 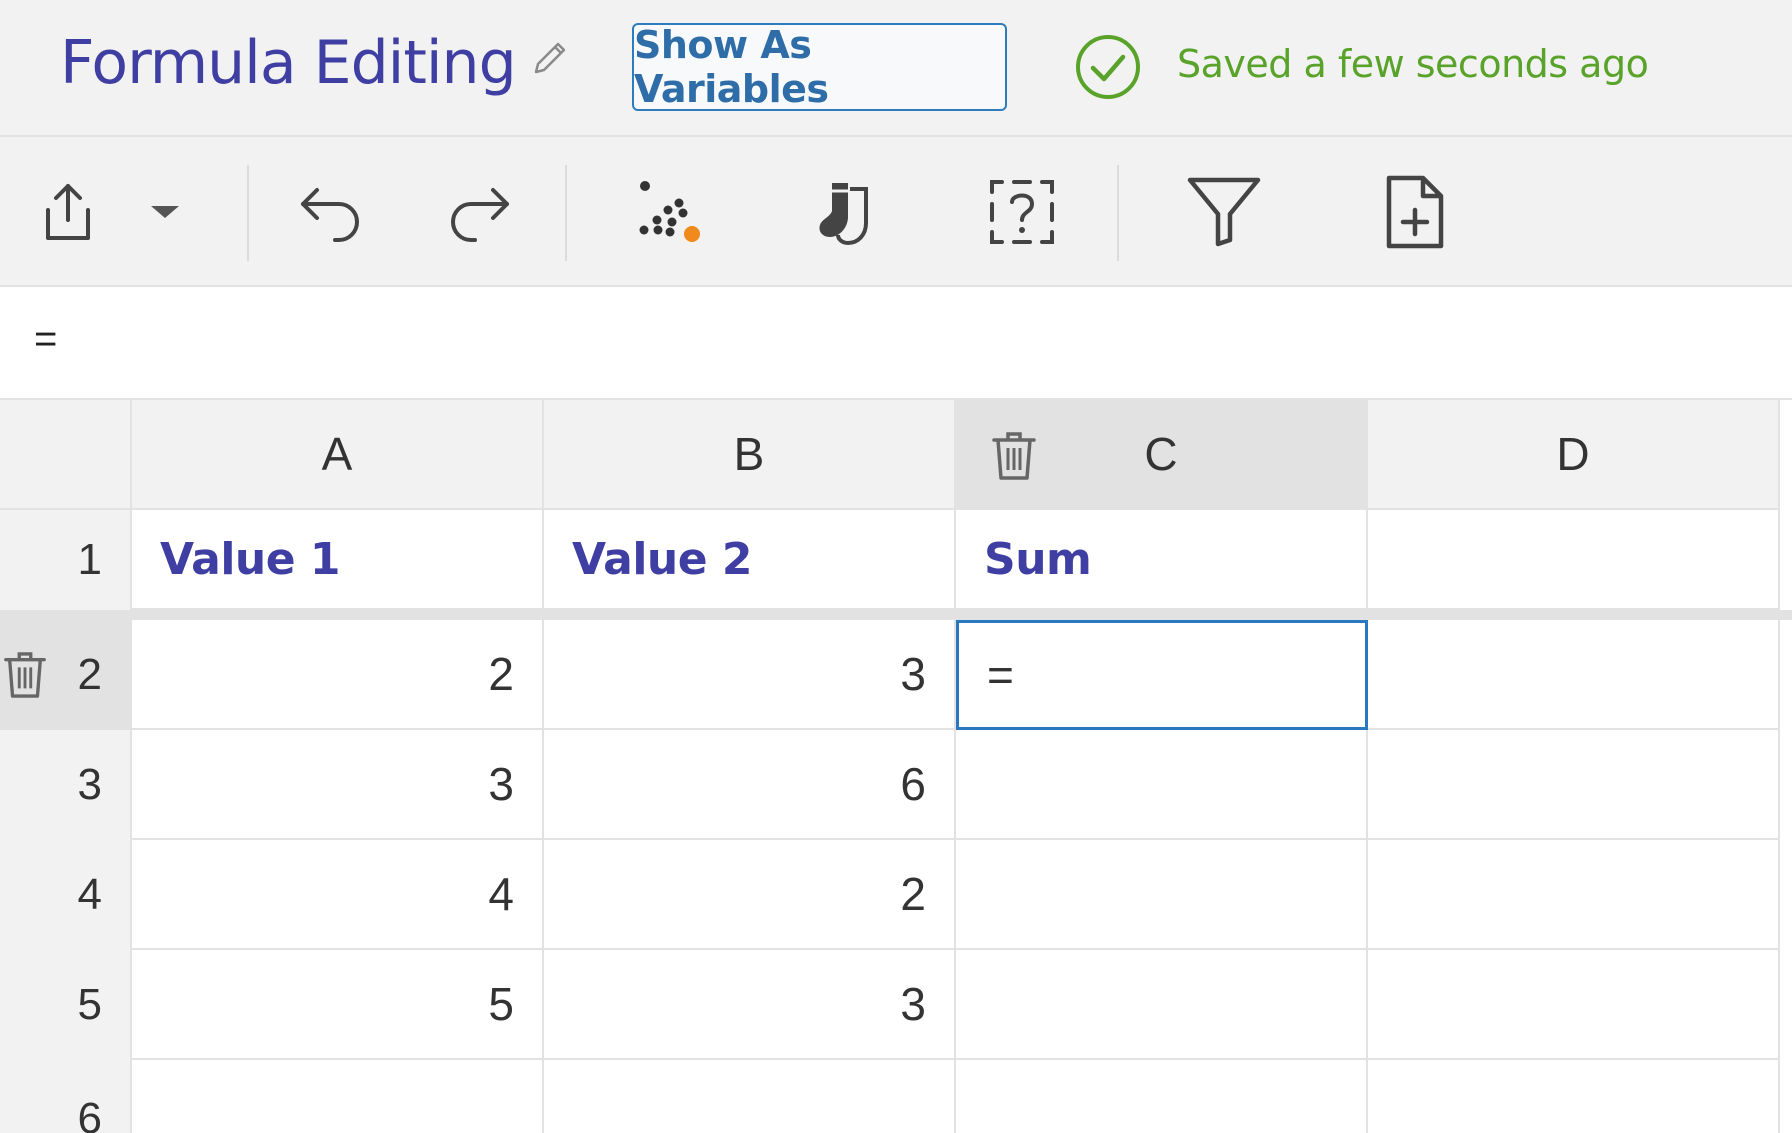 What do you see at coordinates (338, 1096) in the screenshot?
I see `cell-a6` at bounding box center [338, 1096].